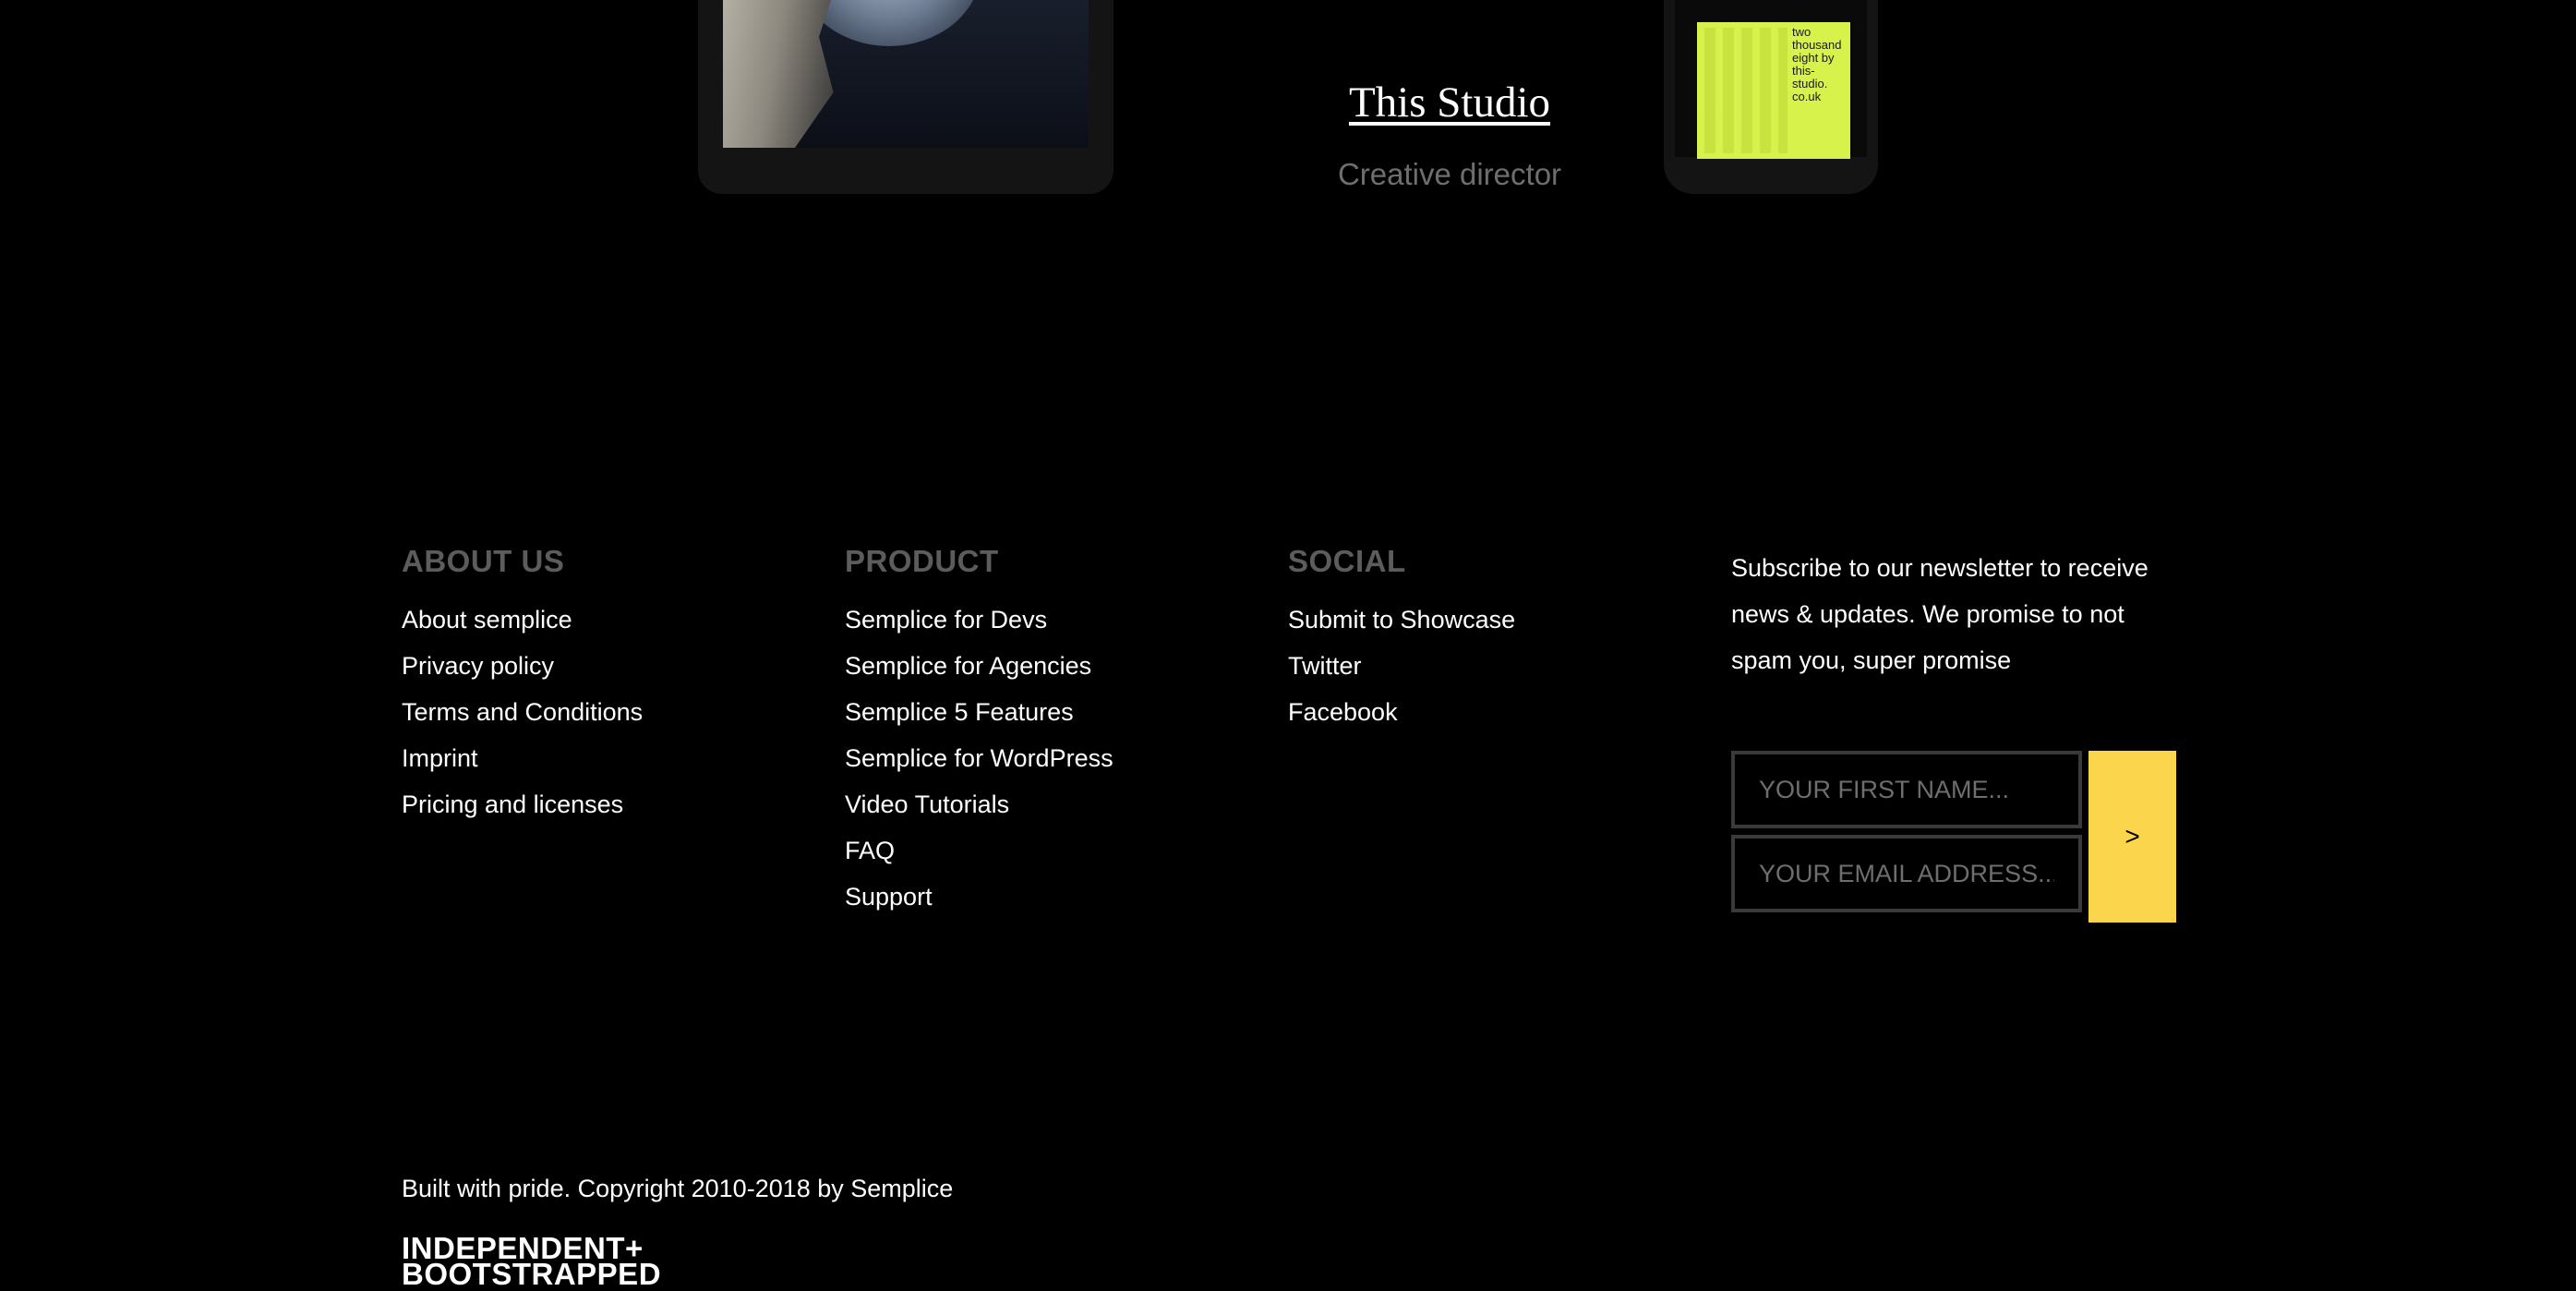 The height and width of the screenshot is (1291, 2576). I want to click on footer-link-semplice-5-features: Semplice 5 Features, so click(979, 712).